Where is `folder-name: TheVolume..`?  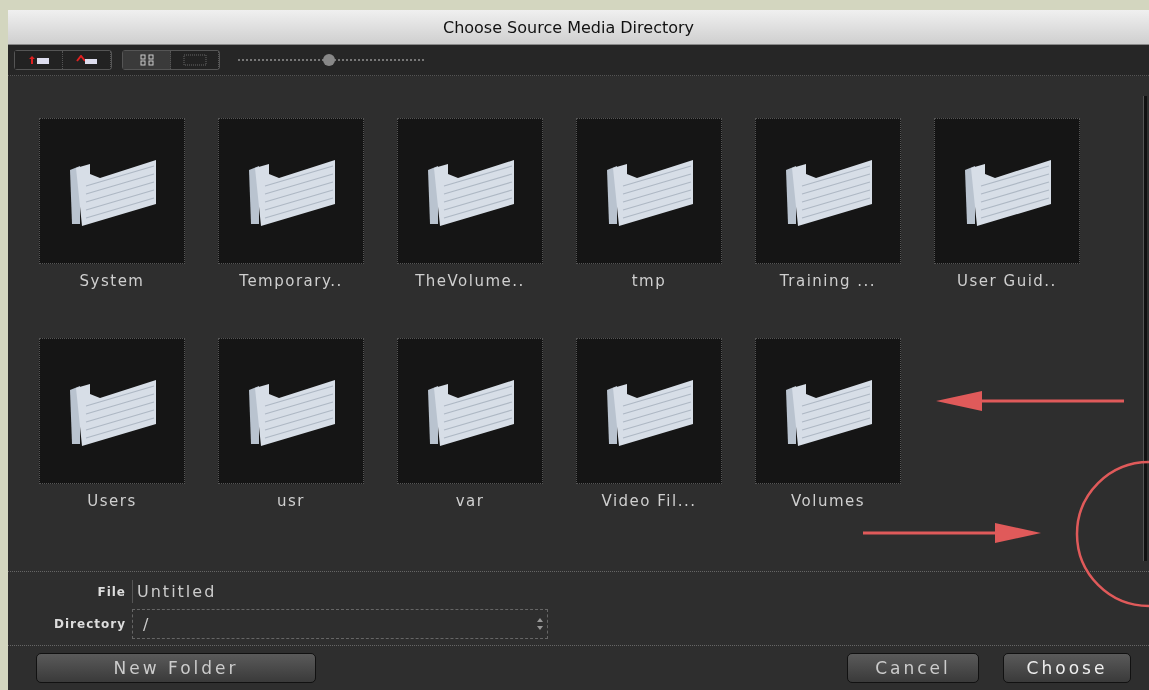
folder-name: TheVolume.. is located at coordinates (470, 281).